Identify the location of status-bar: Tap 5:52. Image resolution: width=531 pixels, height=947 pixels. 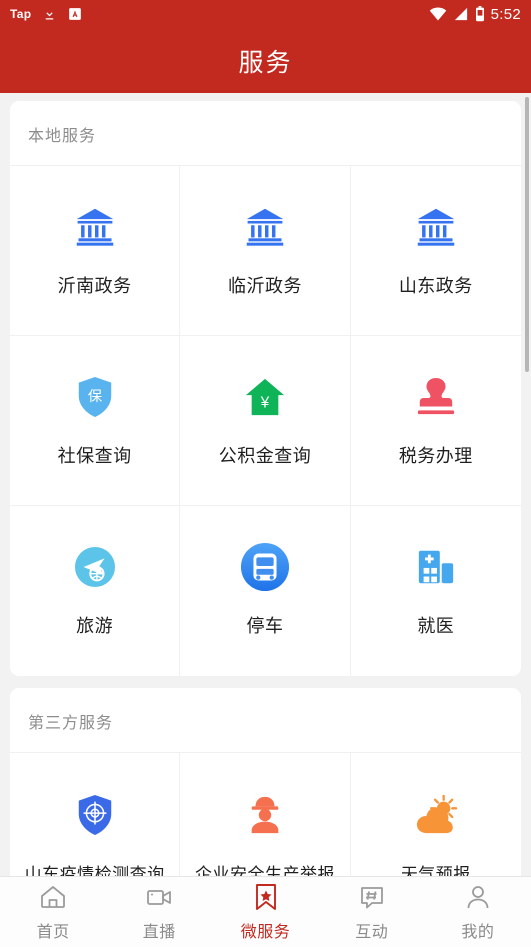
(265, 14).